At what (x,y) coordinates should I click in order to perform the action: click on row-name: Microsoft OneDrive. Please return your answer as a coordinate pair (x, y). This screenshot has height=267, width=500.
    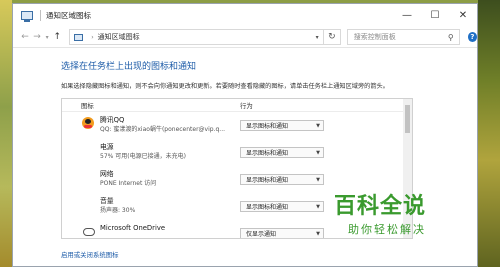
    Looking at the image, I should click on (133, 228).